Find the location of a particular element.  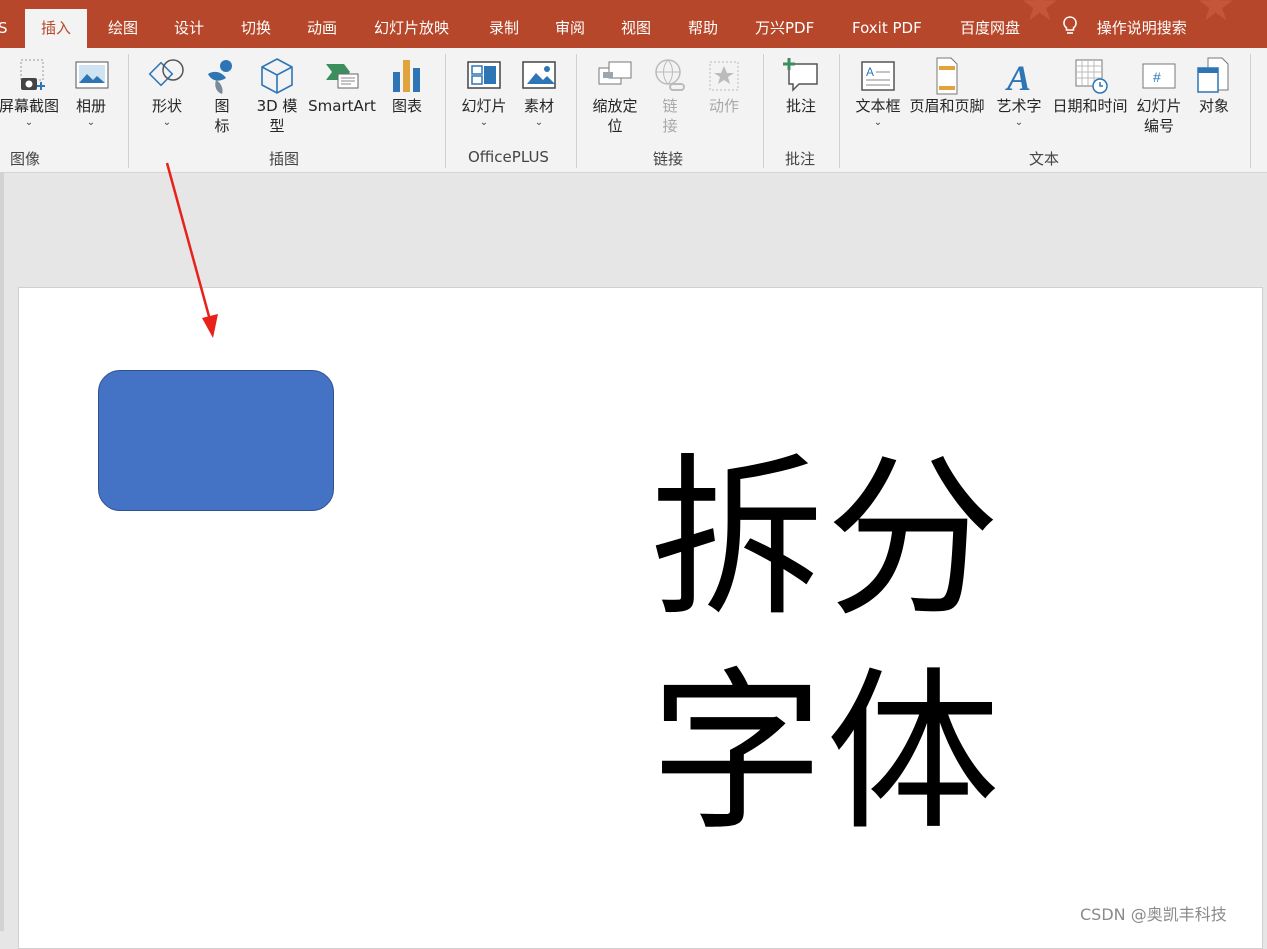

lightbulb-icon is located at coordinates (1070, 25).